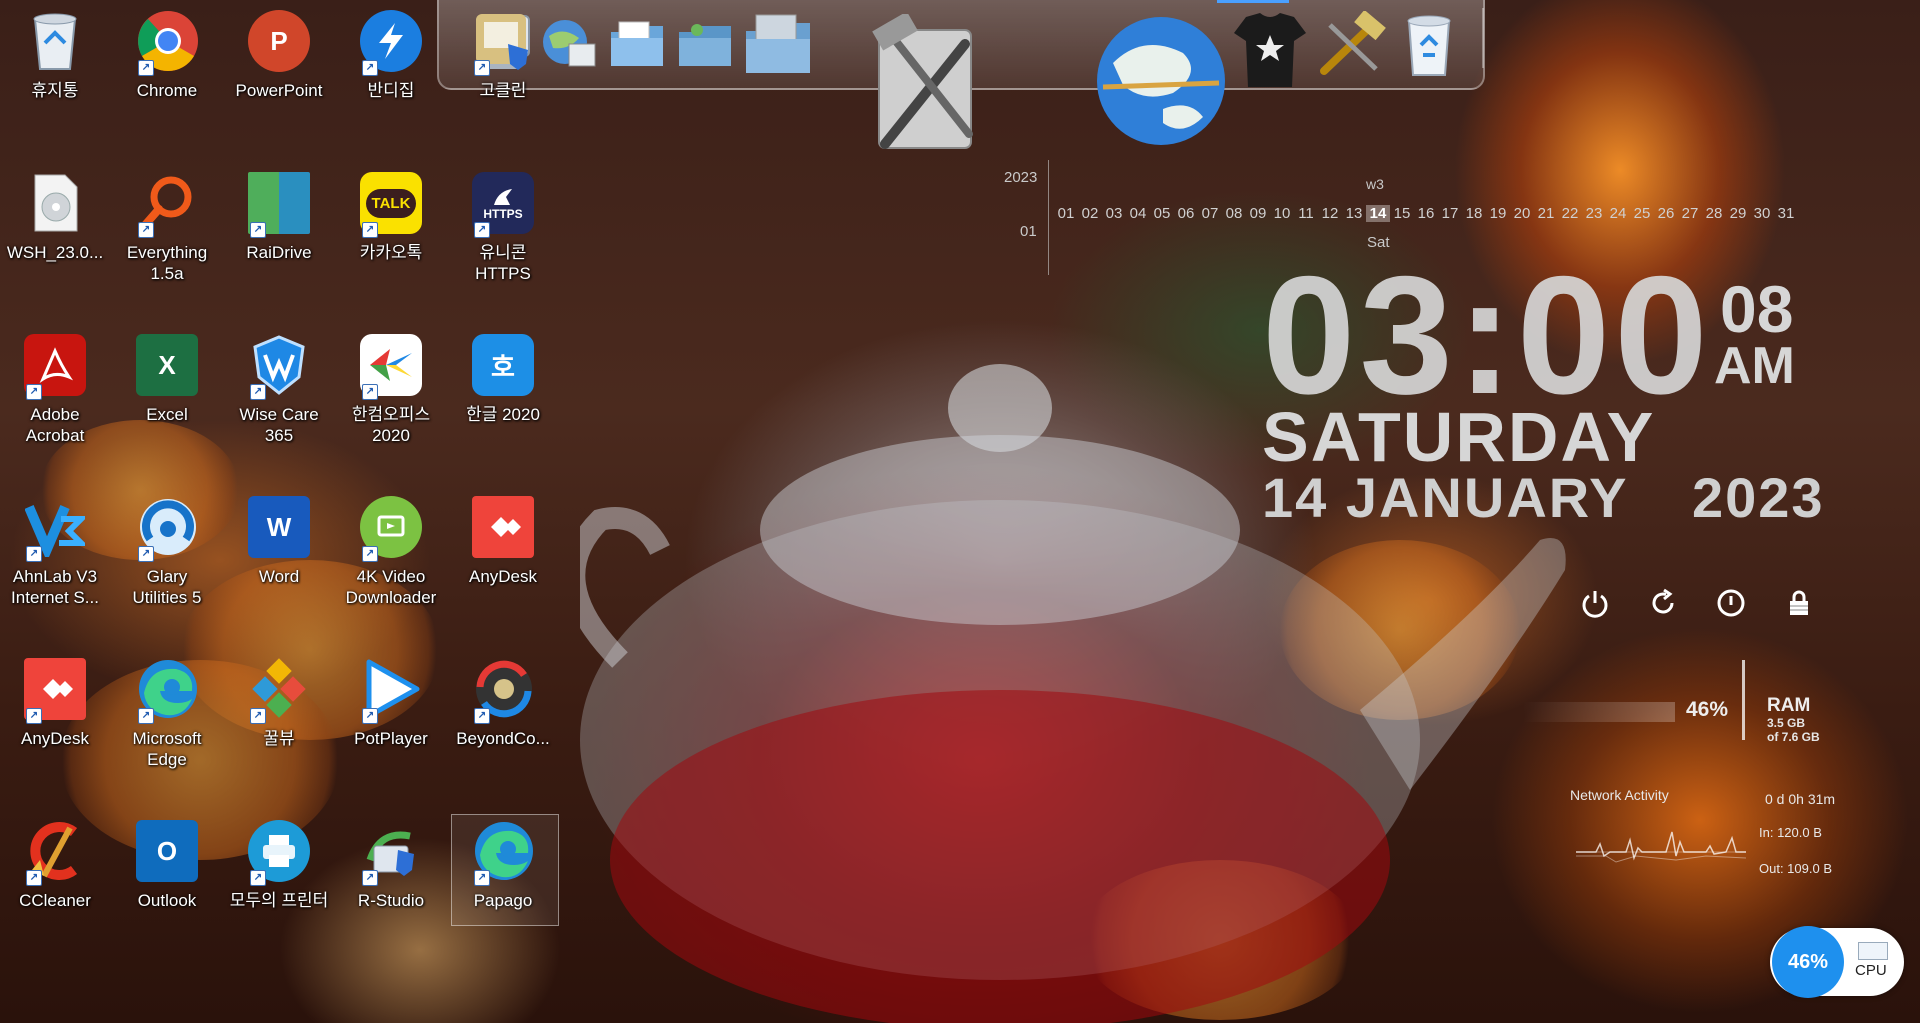  Describe the element at coordinates (1731, 603) in the screenshot. I see `sleep-icon` at that location.